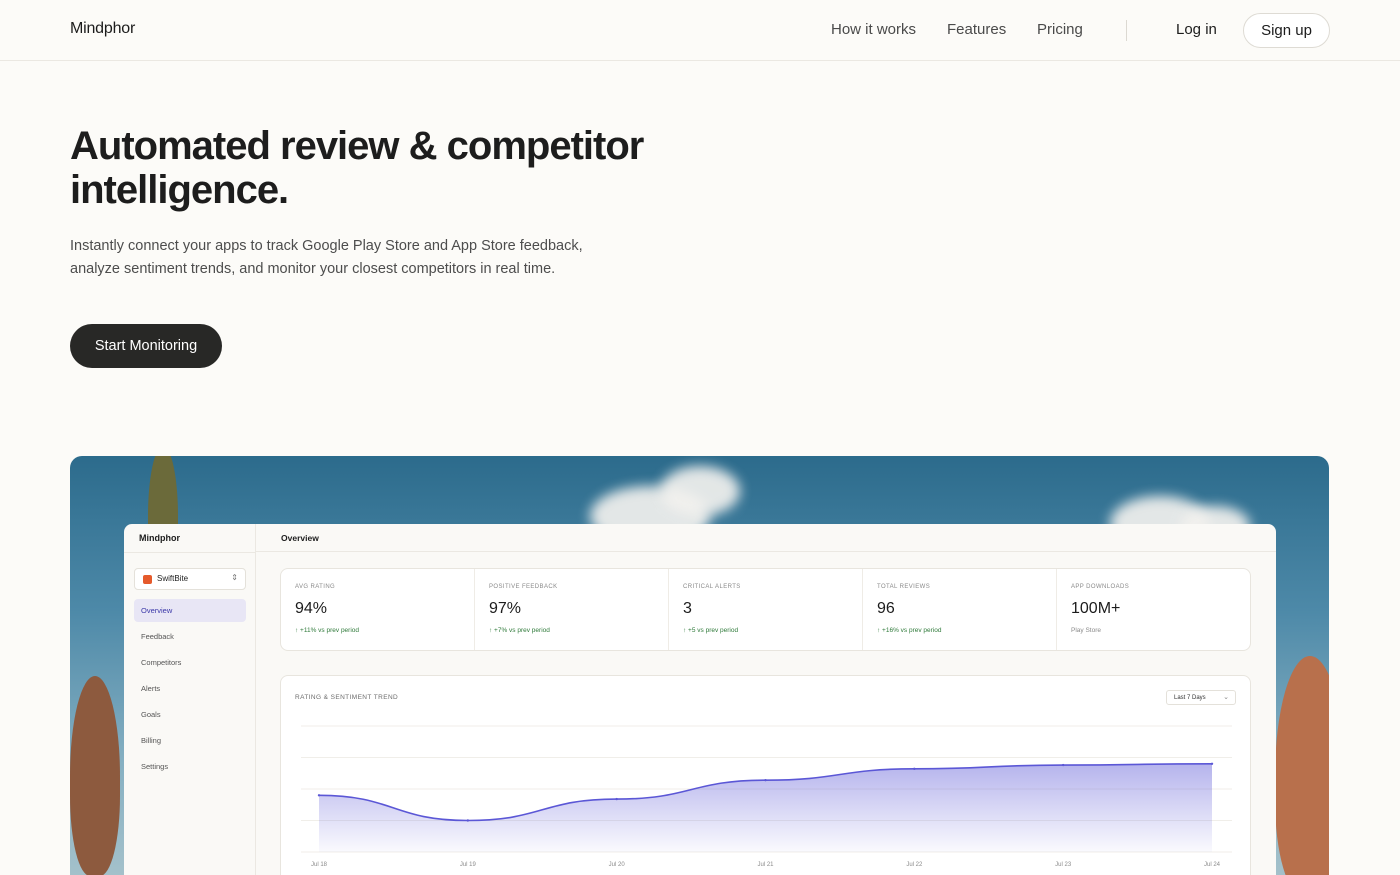 Image resolution: width=1400 pixels, height=875 pixels. I want to click on x-tick-label: Jul 19, so click(468, 865).